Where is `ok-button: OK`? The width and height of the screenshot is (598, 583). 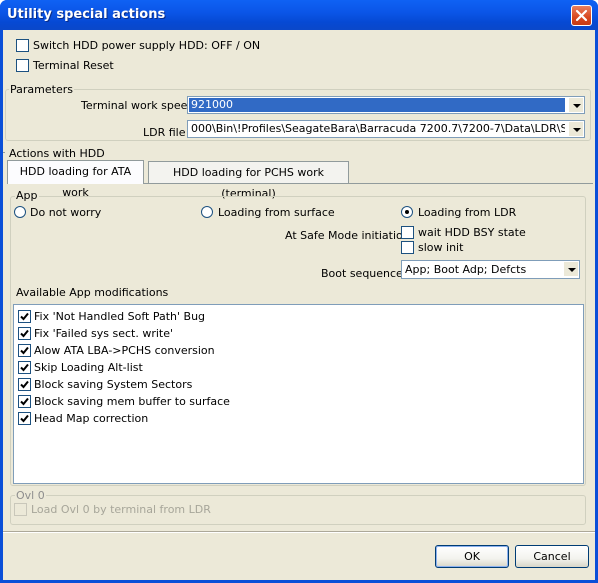
ok-button: OK is located at coordinates (472, 556).